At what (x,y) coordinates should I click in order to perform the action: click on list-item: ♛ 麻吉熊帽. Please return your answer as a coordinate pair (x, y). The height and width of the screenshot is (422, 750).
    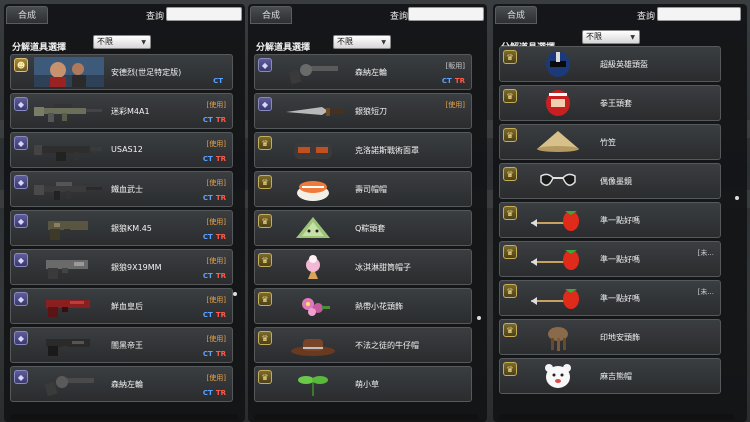
    Looking at the image, I should click on (610, 376).